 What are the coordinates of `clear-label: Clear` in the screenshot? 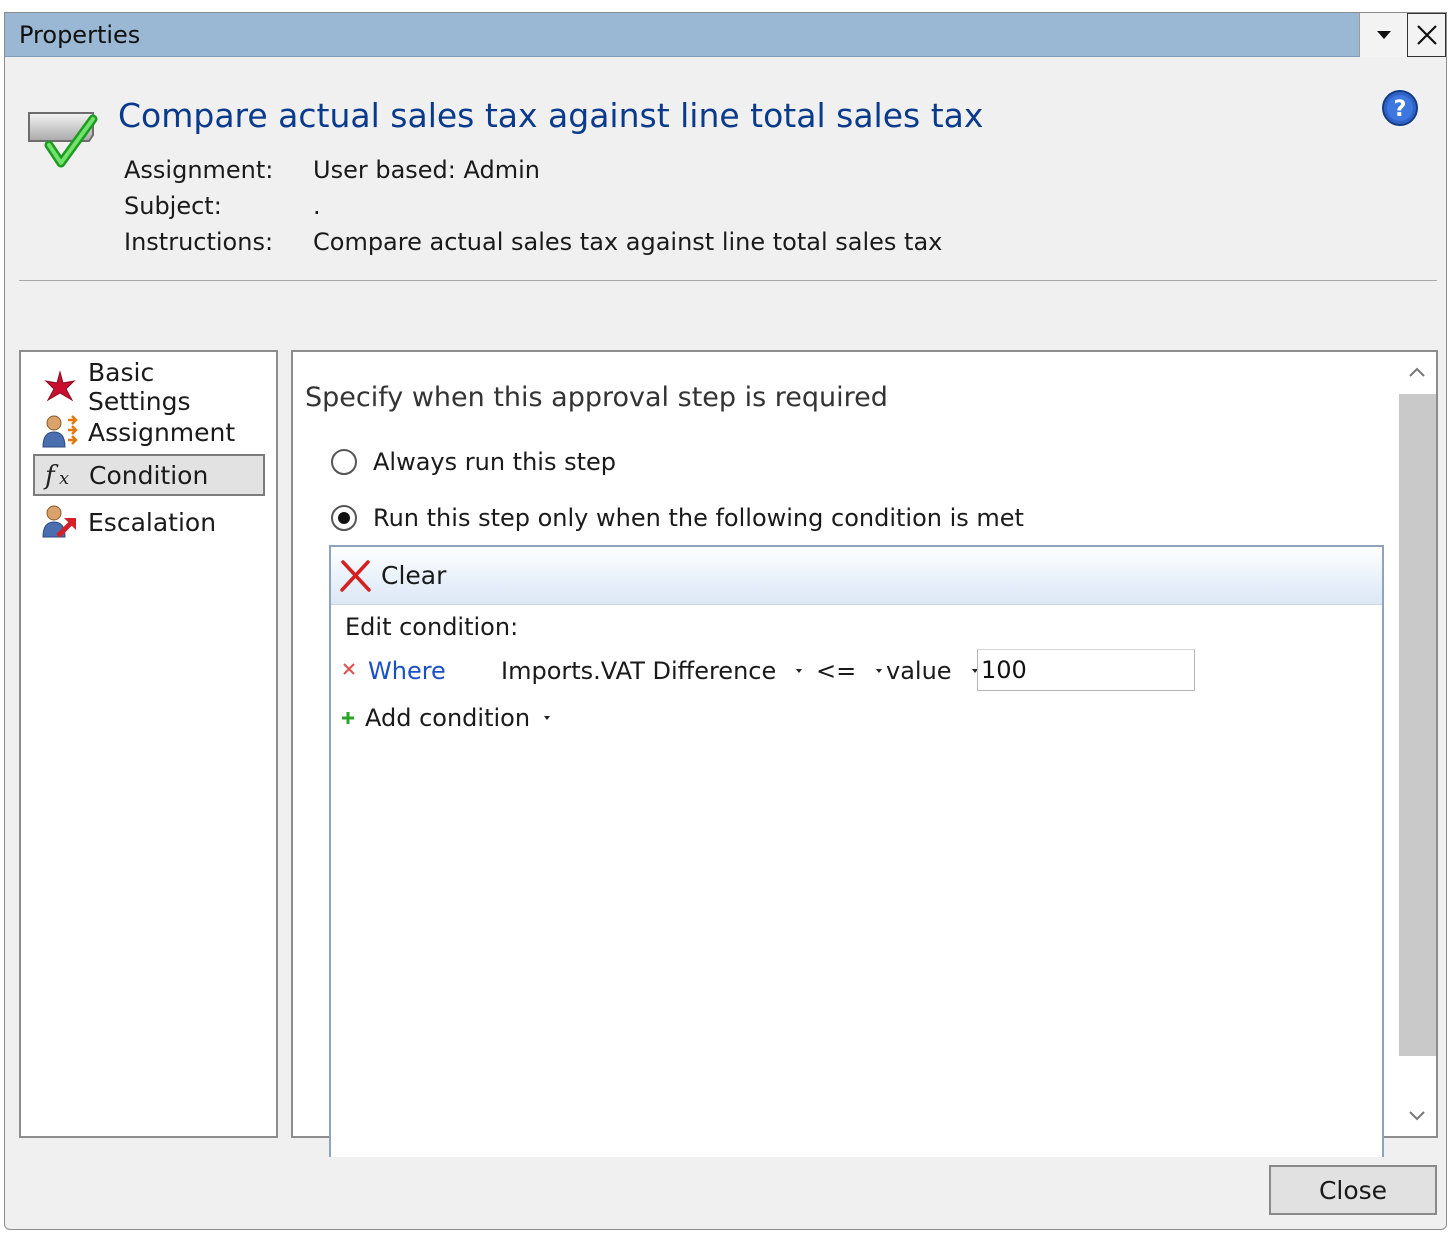 It's located at (414, 575).